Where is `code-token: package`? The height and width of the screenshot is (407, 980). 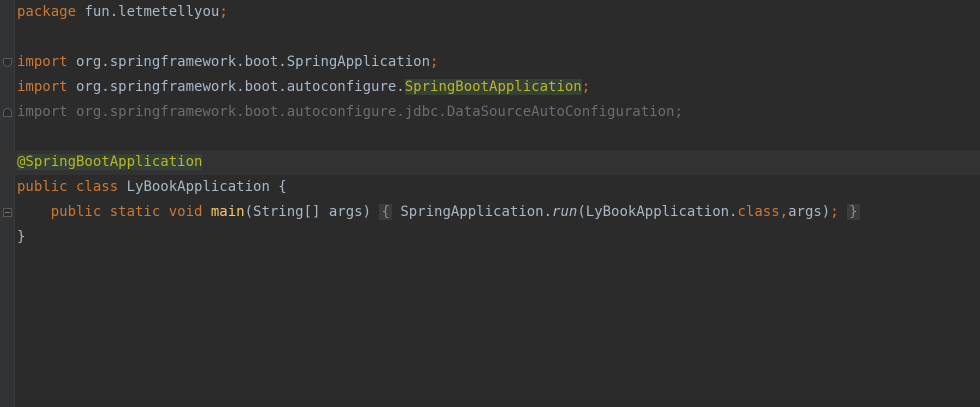
code-token: package is located at coordinates (47, 12).